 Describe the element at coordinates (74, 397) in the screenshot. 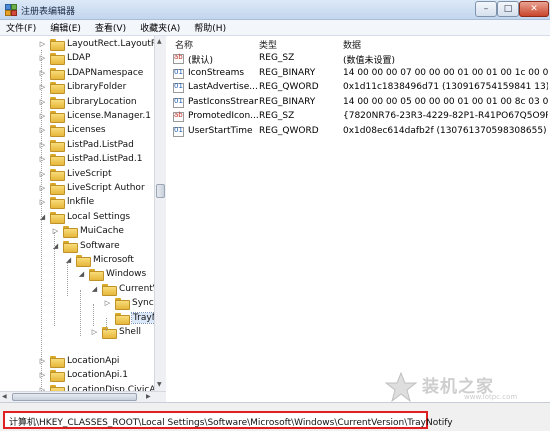

I see `tree-horizontal-scroll-thumb` at that location.